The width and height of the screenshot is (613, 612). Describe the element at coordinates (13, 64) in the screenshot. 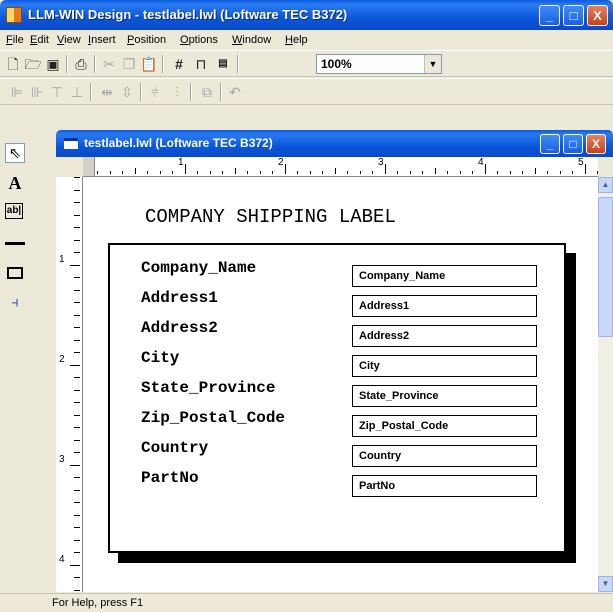

I see `new-file-icon: 🗋` at that location.